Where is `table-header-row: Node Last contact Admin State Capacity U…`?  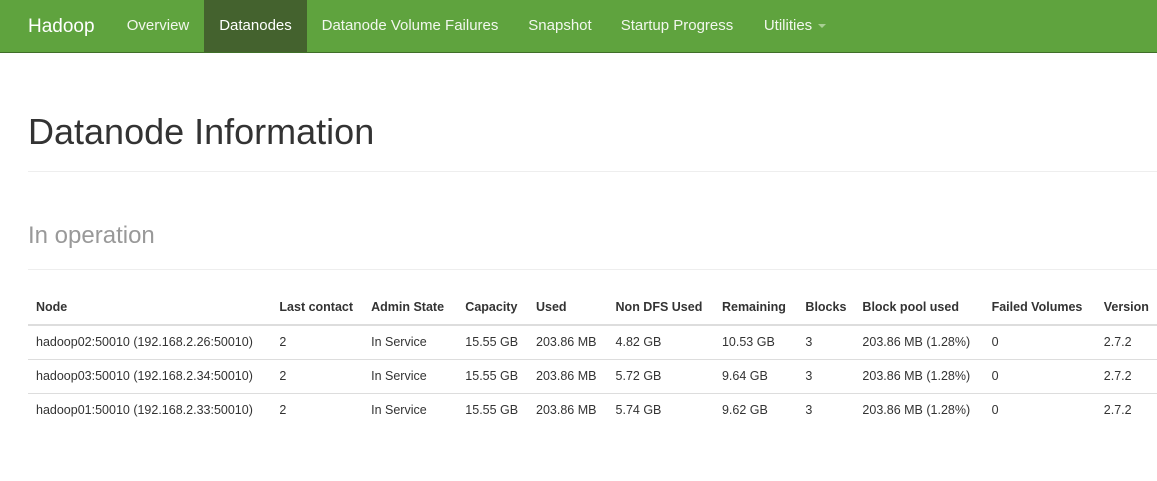
table-header-row: Node Last contact Admin State Capacity U… is located at coordinates (592, 308).